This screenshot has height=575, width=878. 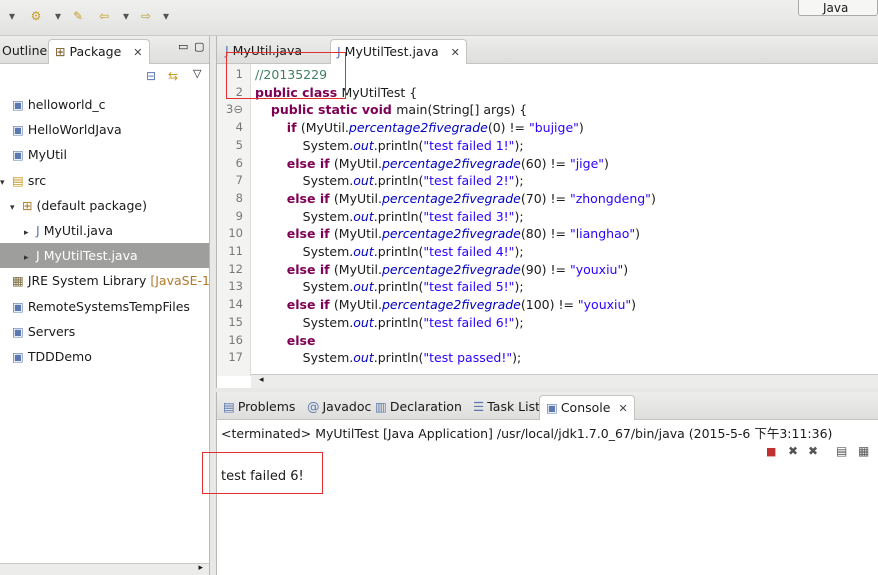 I want to click on tree-item: ▣ HelloWorldJava, so click(x=104, y=129).